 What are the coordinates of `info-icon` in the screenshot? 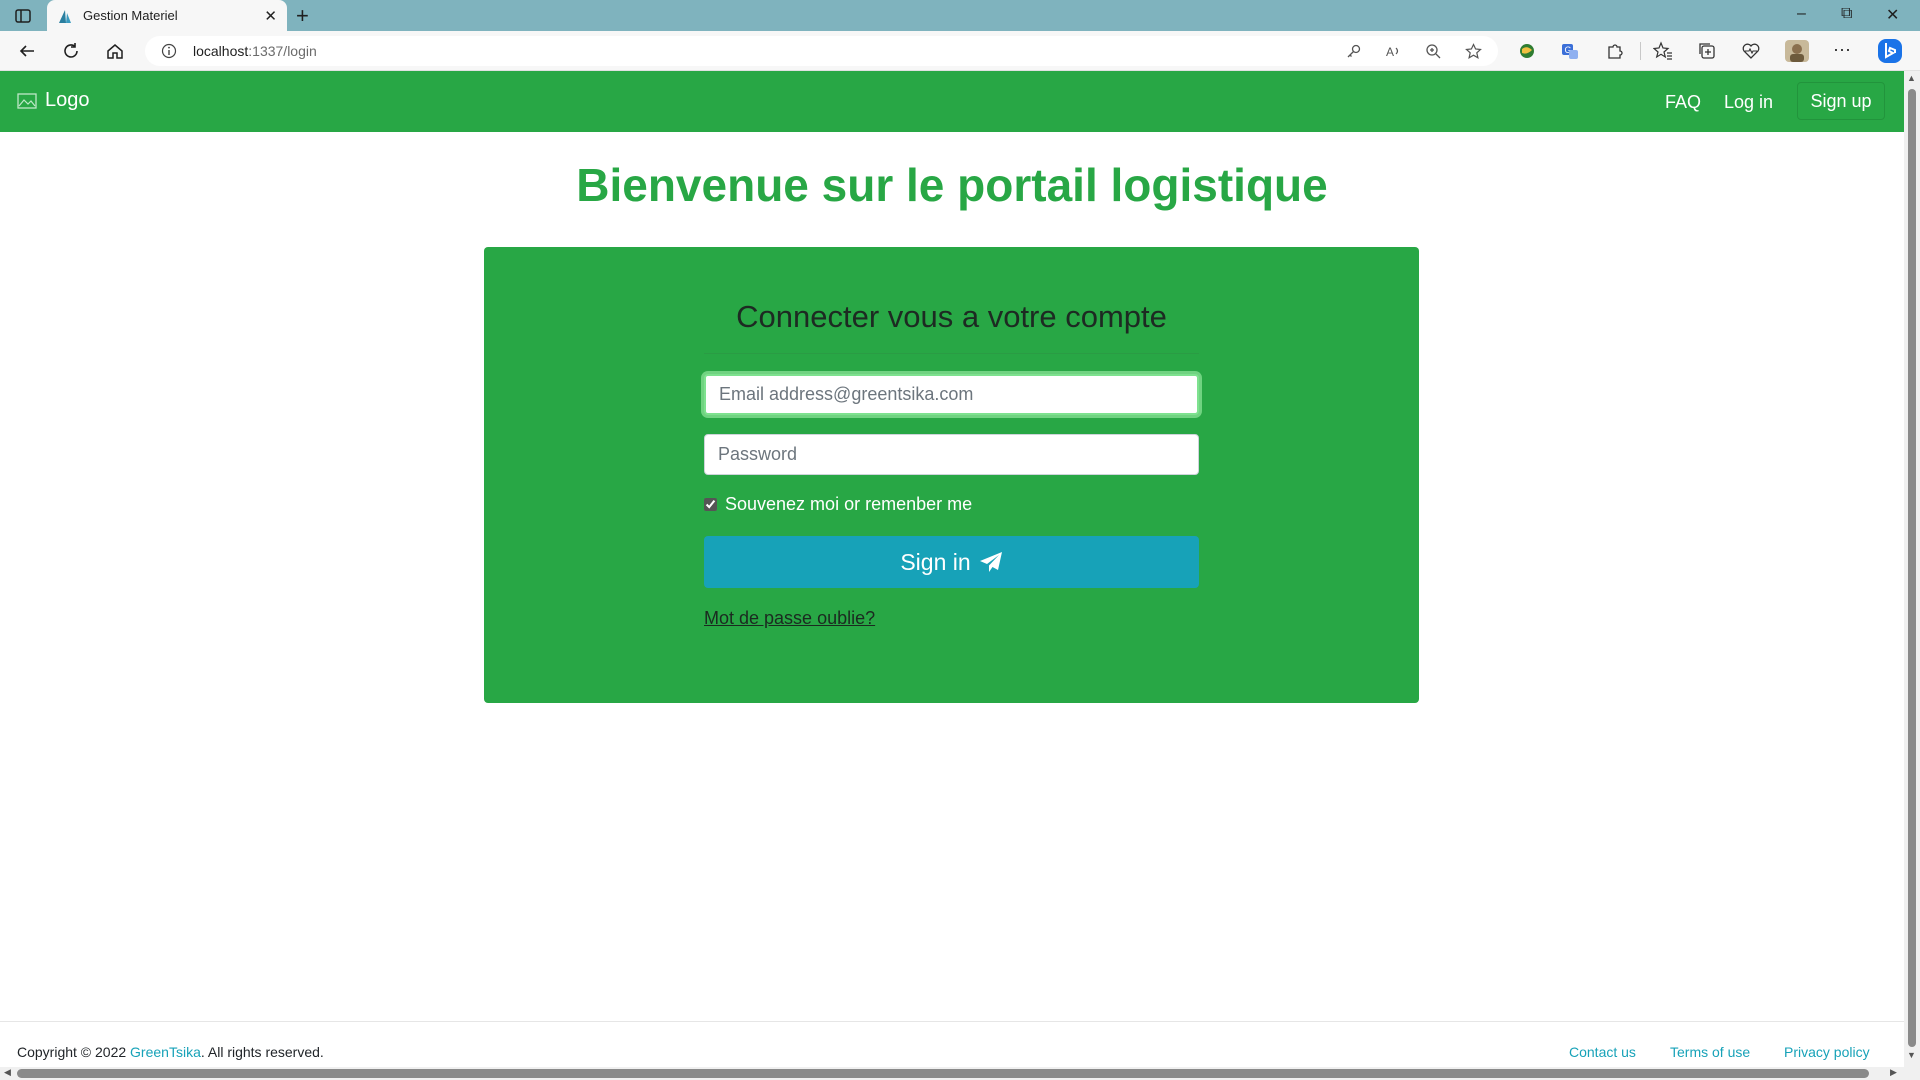 It's located at (169, 51).